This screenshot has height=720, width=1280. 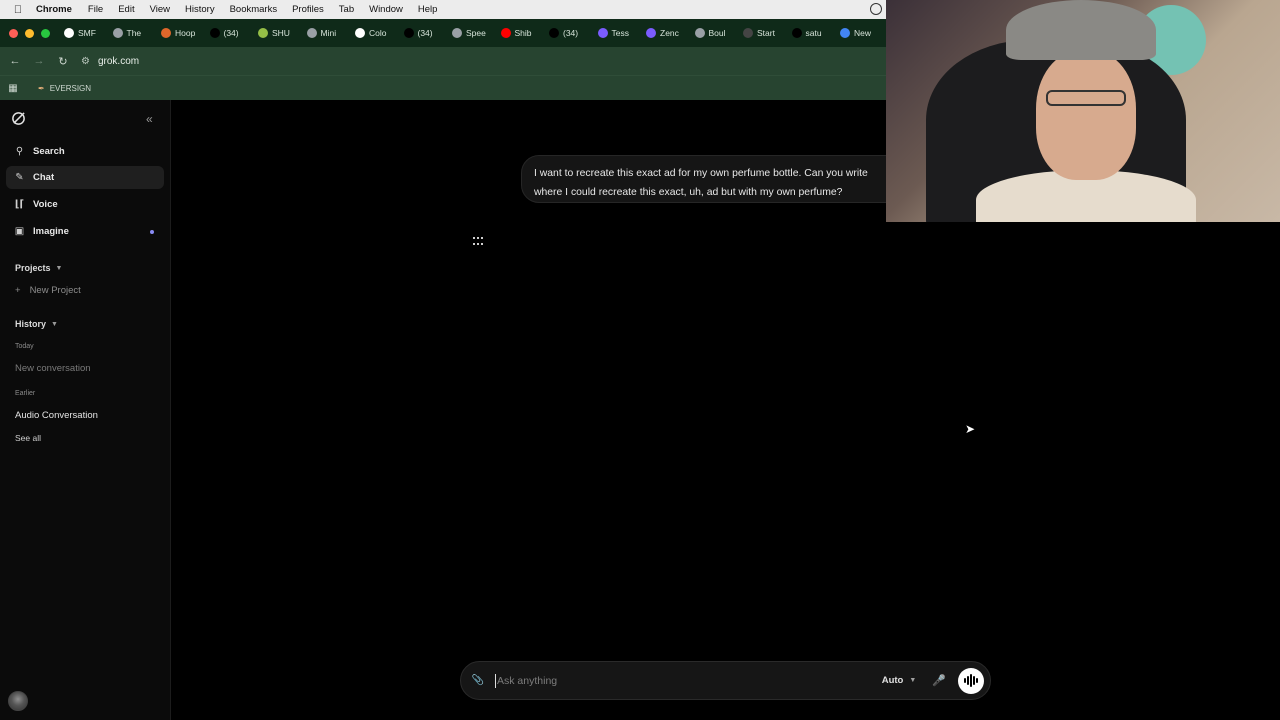 What do you see at coordinates (69, 33) in the screenshot?
I see `gmail-icon` at bounding box center [69, 33].